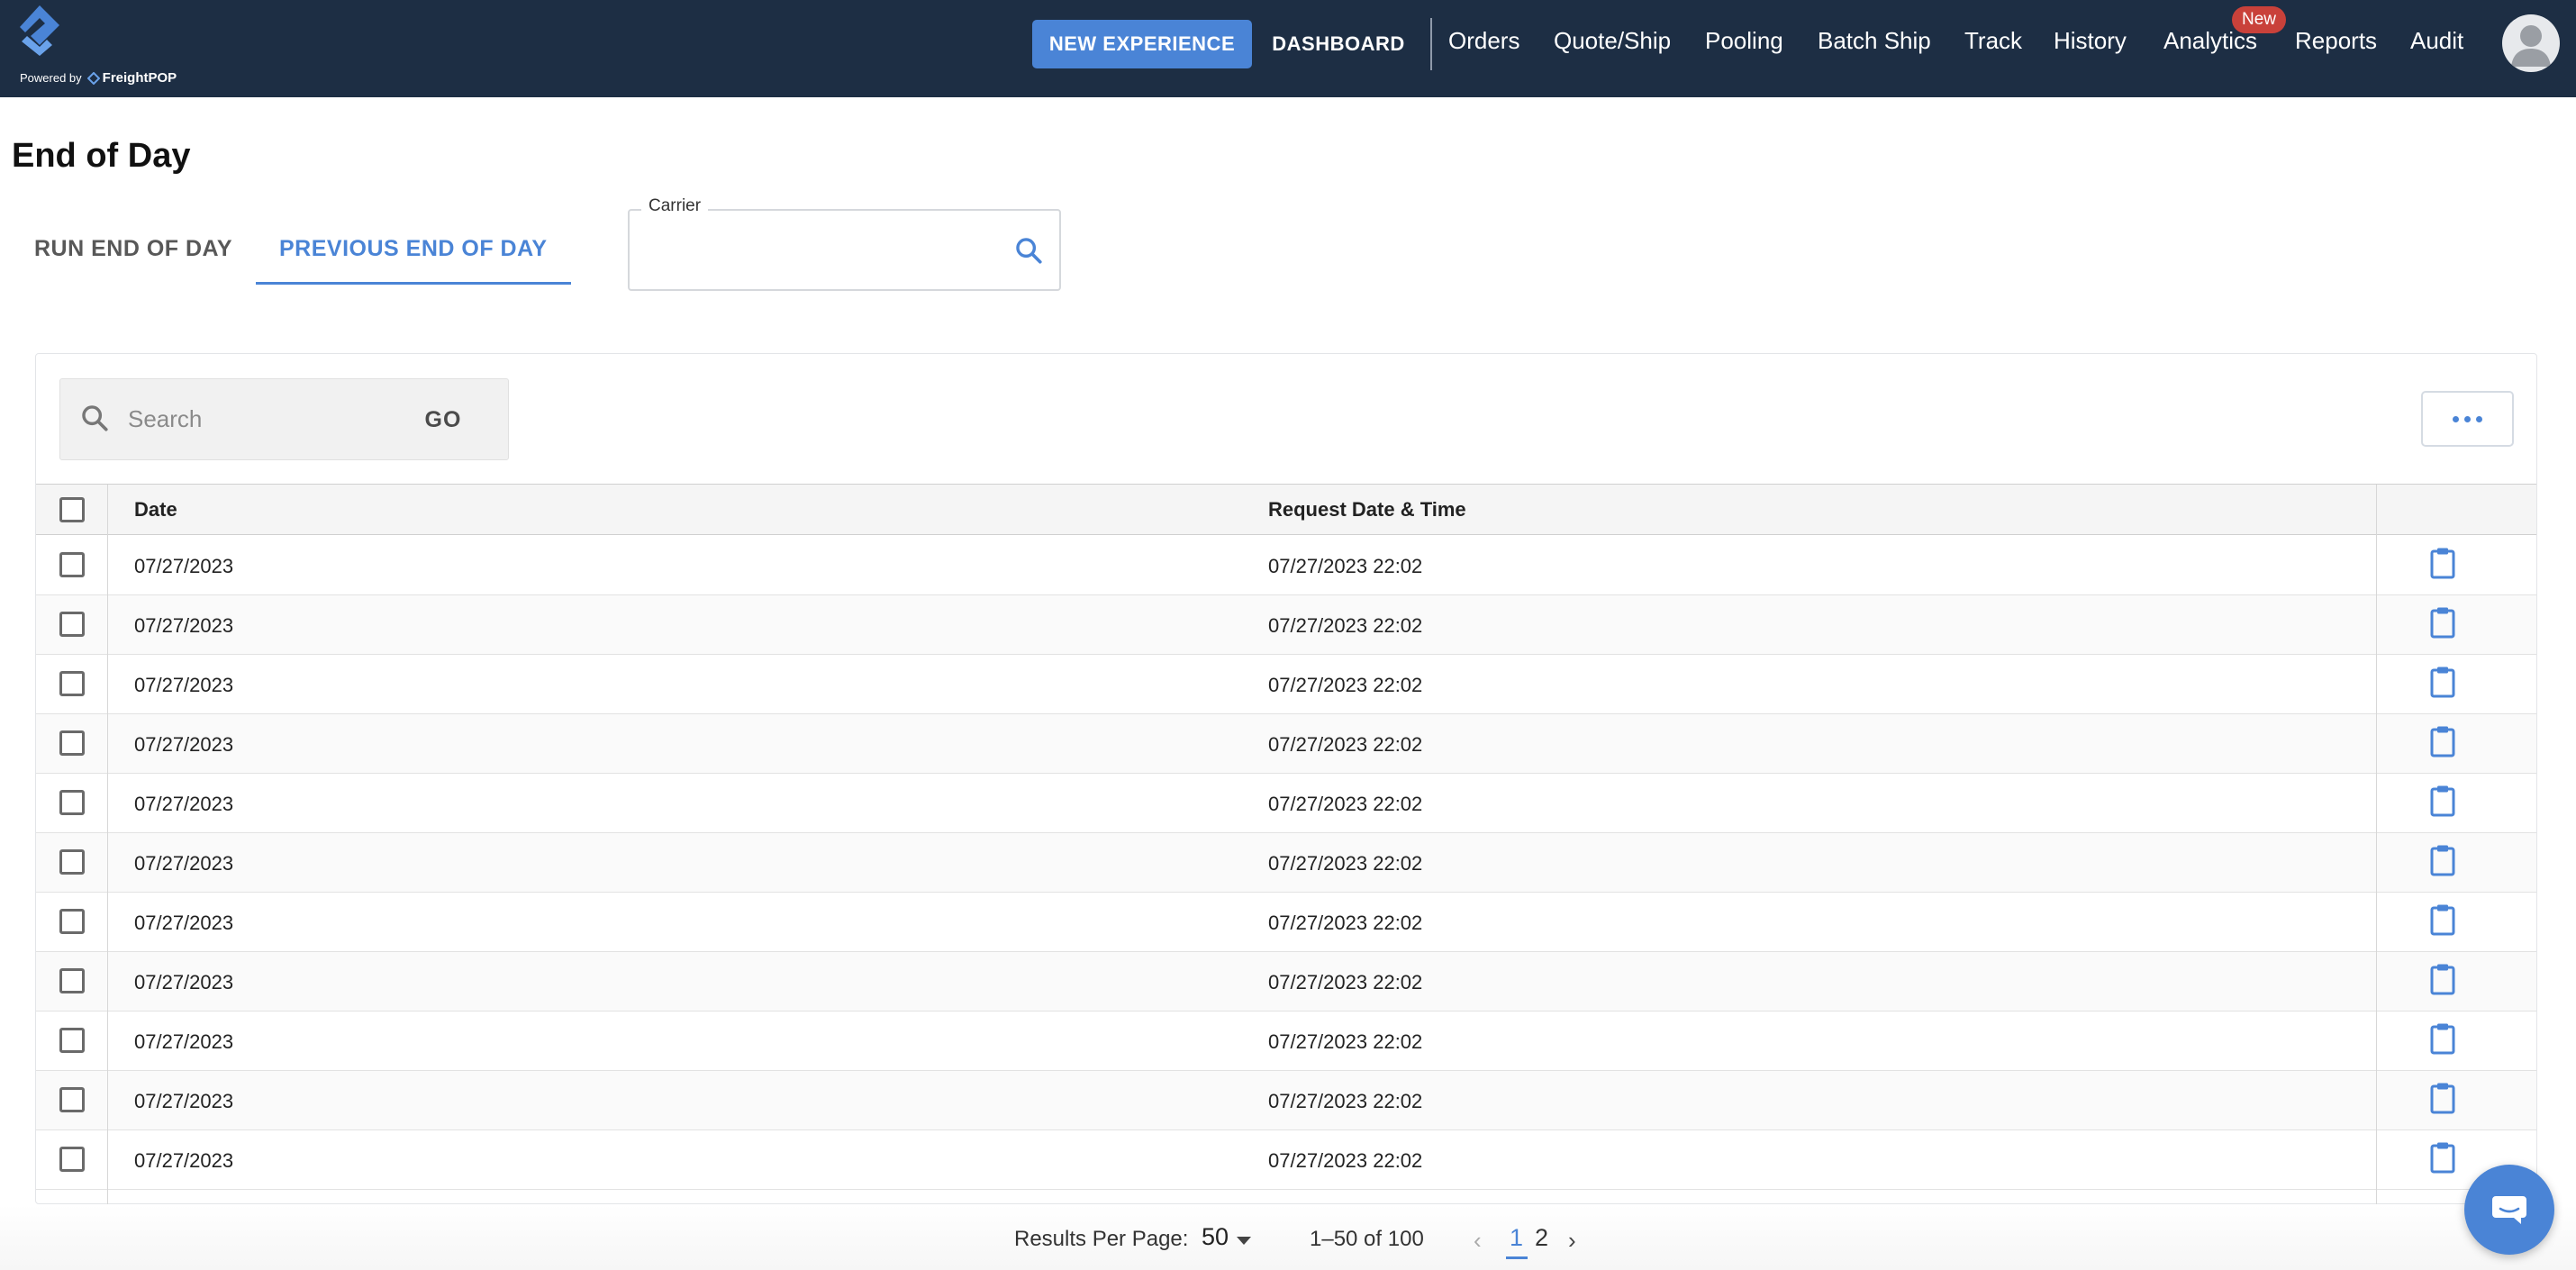  I want to click on nav-item-orders: Orders, so click(1484, 41).